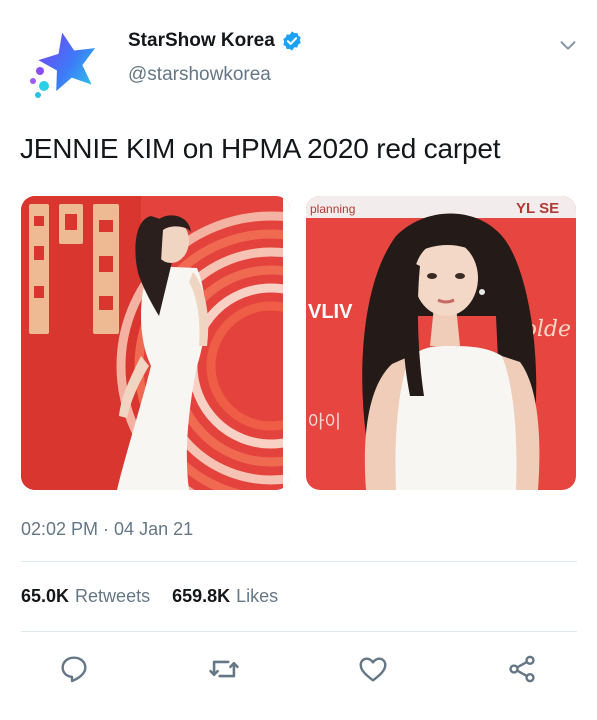  I want to click on likes-stat: 659.8K Likes, so click(225, 596).